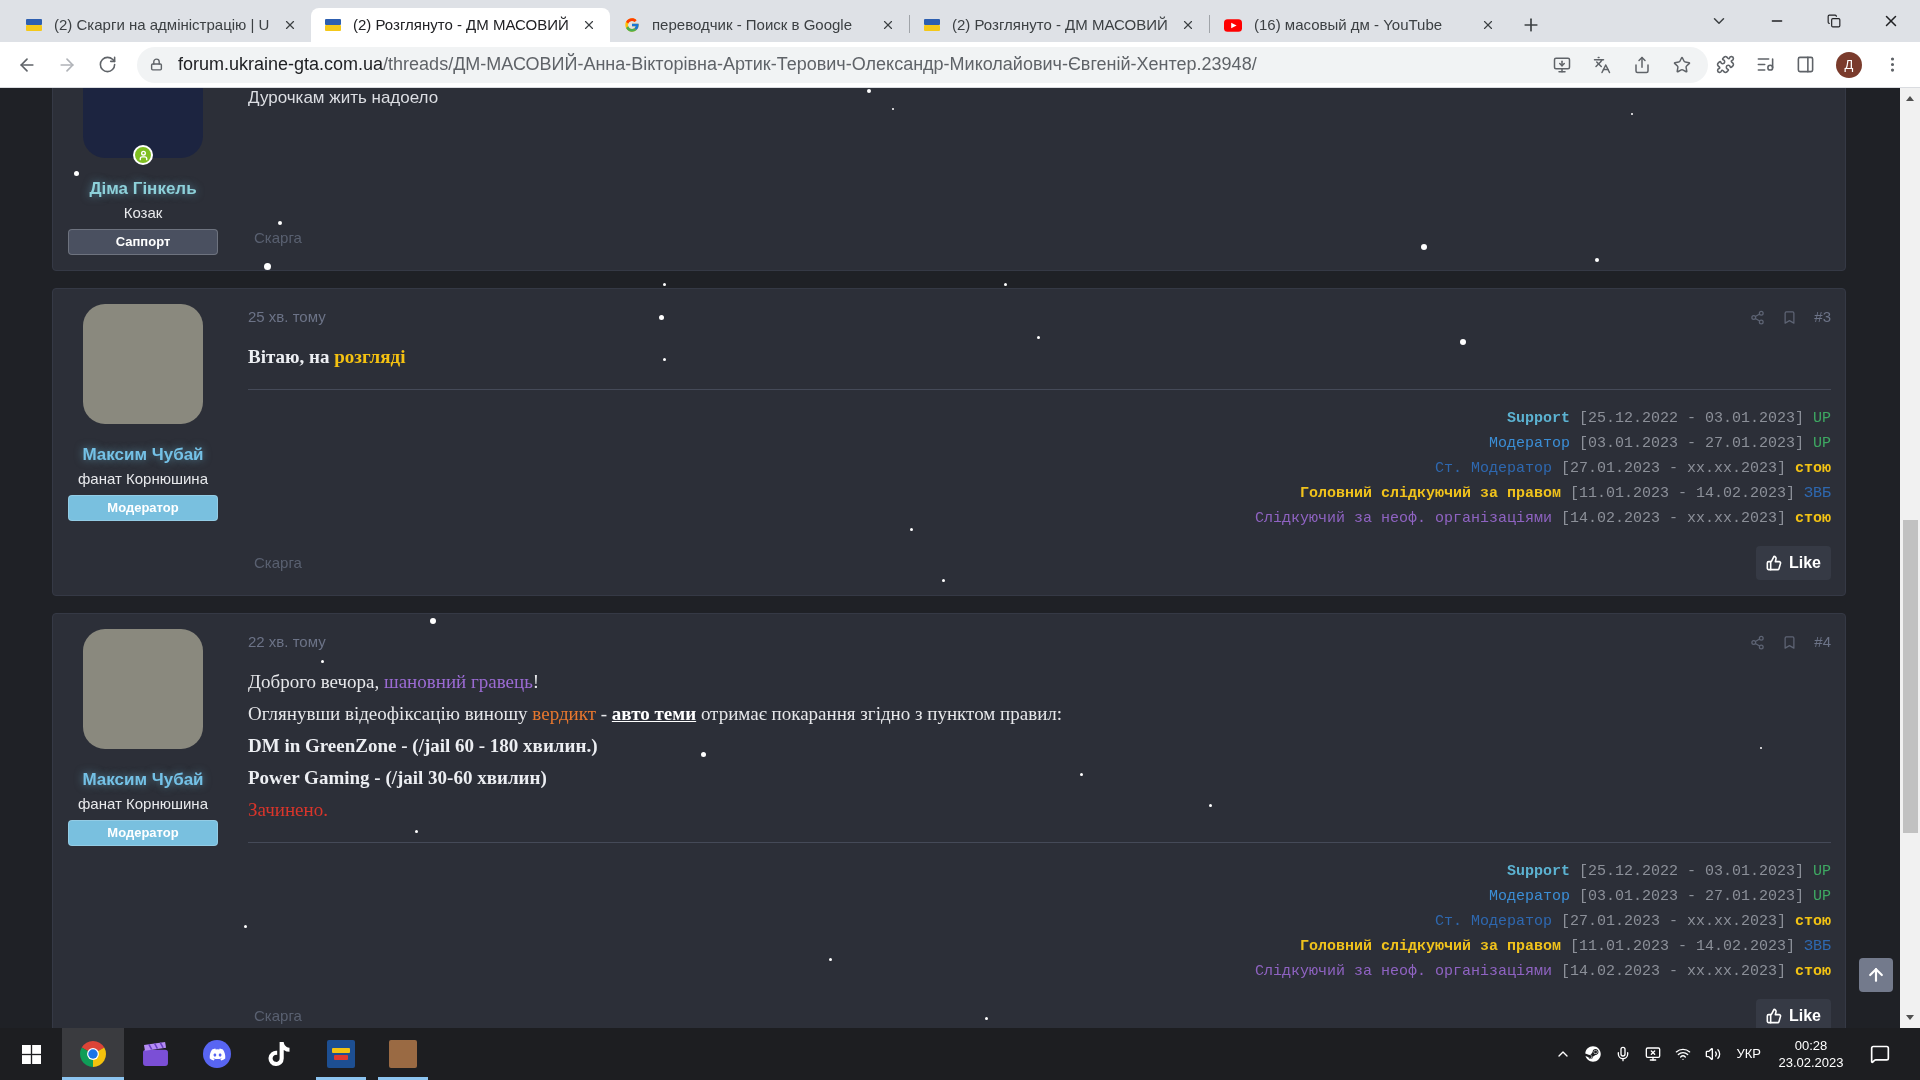 Image resolution: width=1920 pixels, height=1080 pixels. I want to click on post-text: Оглянувши відеофіксацію виношу вердикт - авто теми отримає покарання згідно з пунктом правил:, so click(655, 714).